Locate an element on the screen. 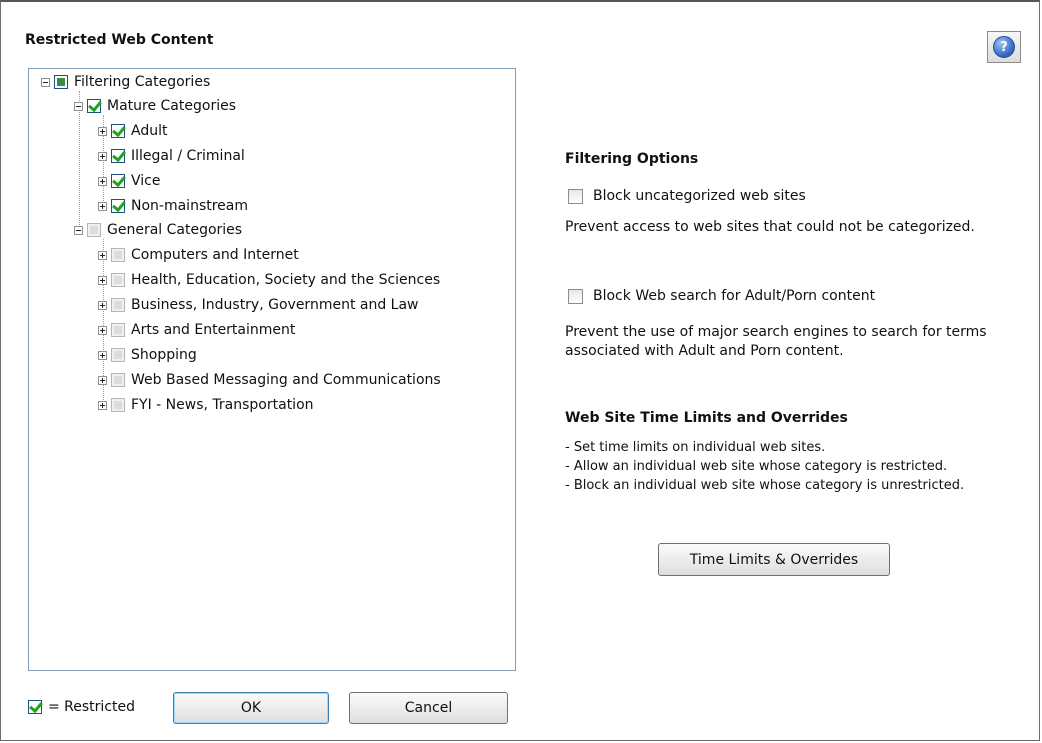 The width and height of the screenshot is (1042, 743). tree-node-fyi-news: FYI - News, Transportation is located at coordinates (206, 405).